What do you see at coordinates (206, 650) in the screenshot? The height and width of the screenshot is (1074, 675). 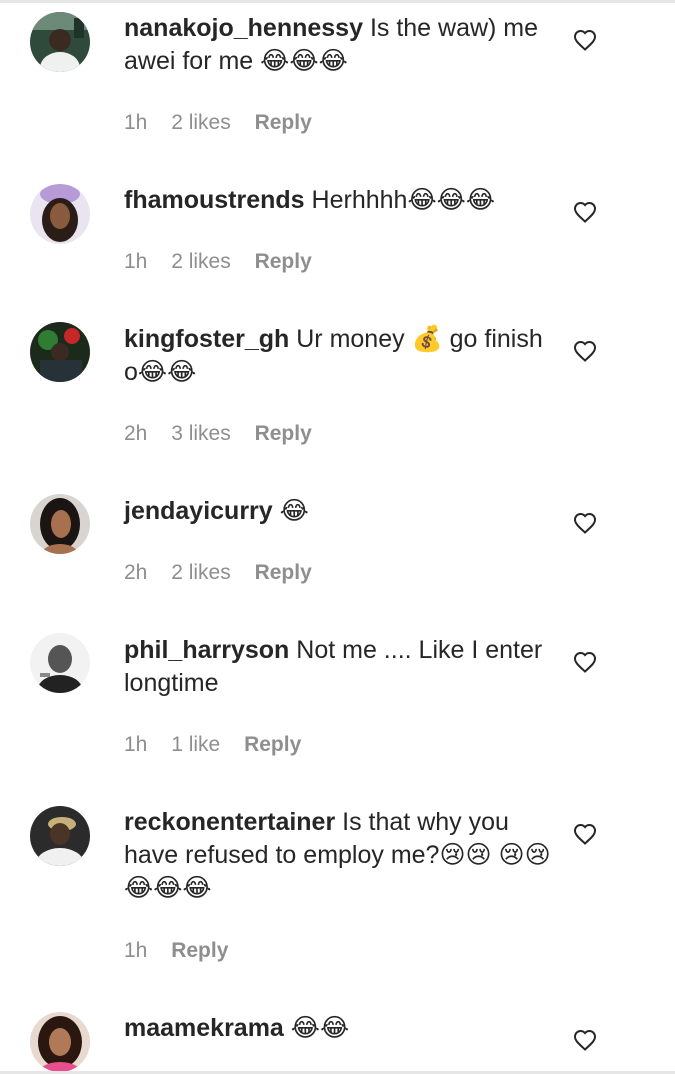 I see `comment-username: phil_harryson` at bounding box center [206, 650].